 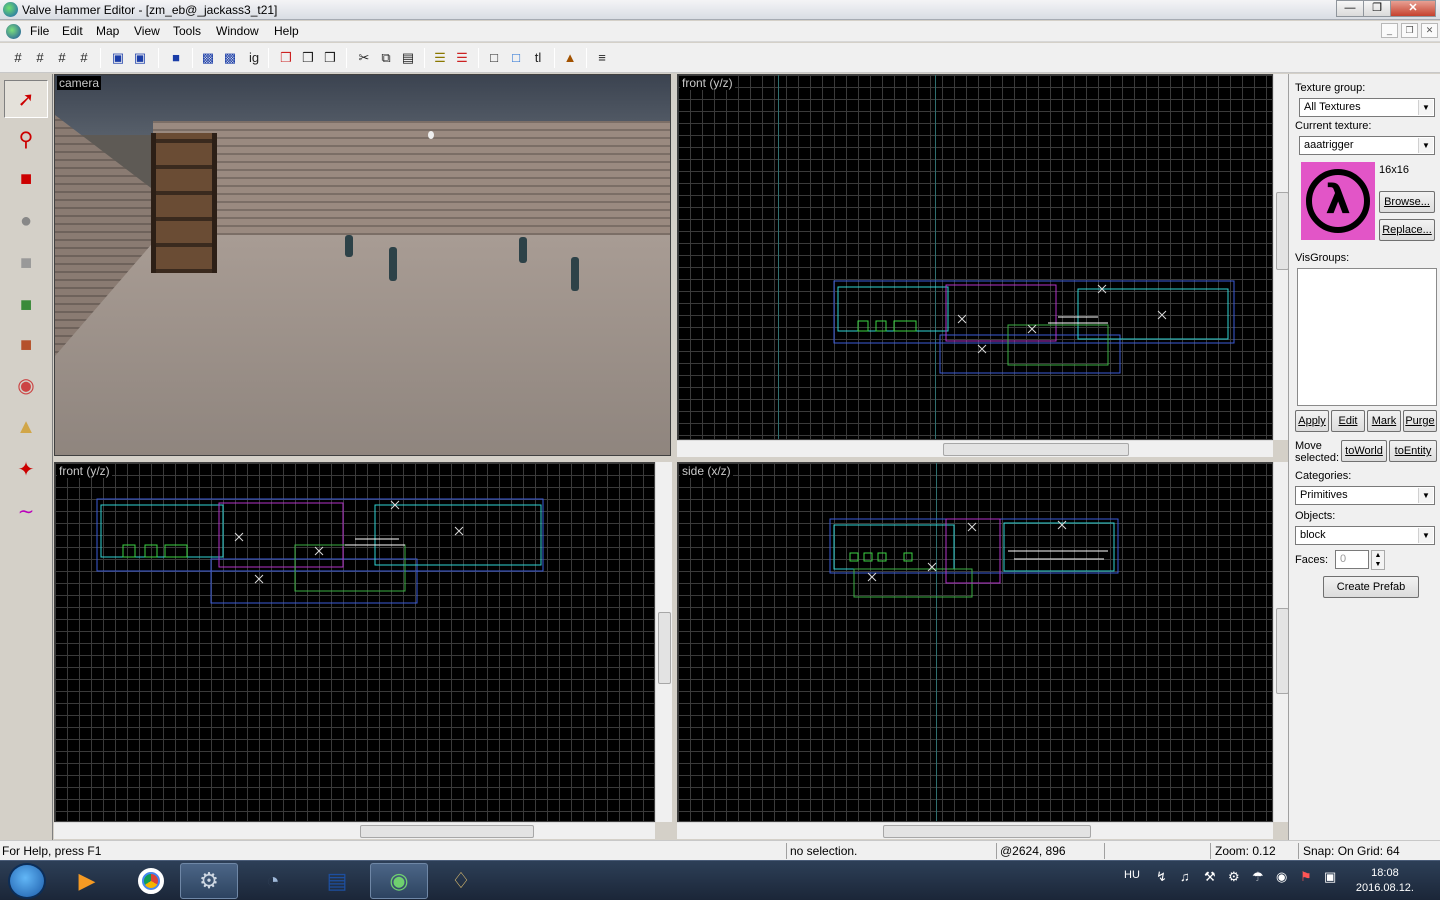 What do you see at coordinates (87, 881) in the screenshot?
I see `media-player-taskbar-icon: ▶` at bounding box center [87, 881].